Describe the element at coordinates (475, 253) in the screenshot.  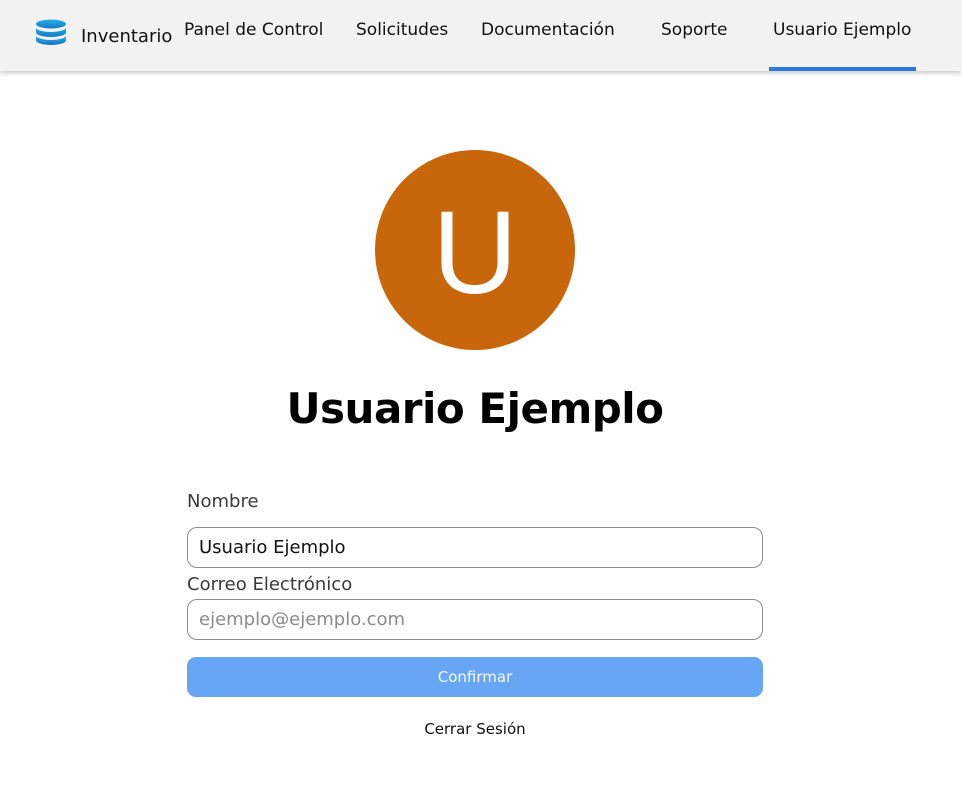
I see `avatar-letter: U` at that location.